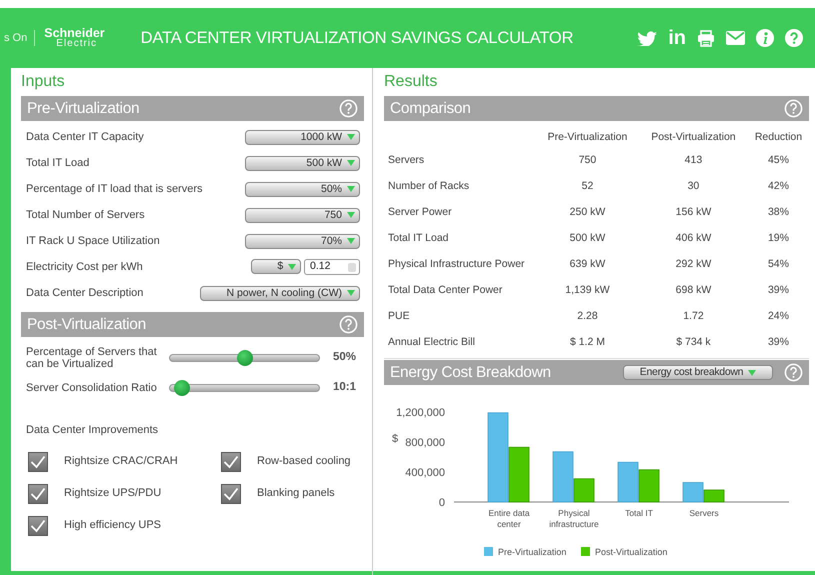  What do you see at coordinates (639, 513) in the screenshot?
I see `category-label: Total IT` at bounding box center [639, 513].